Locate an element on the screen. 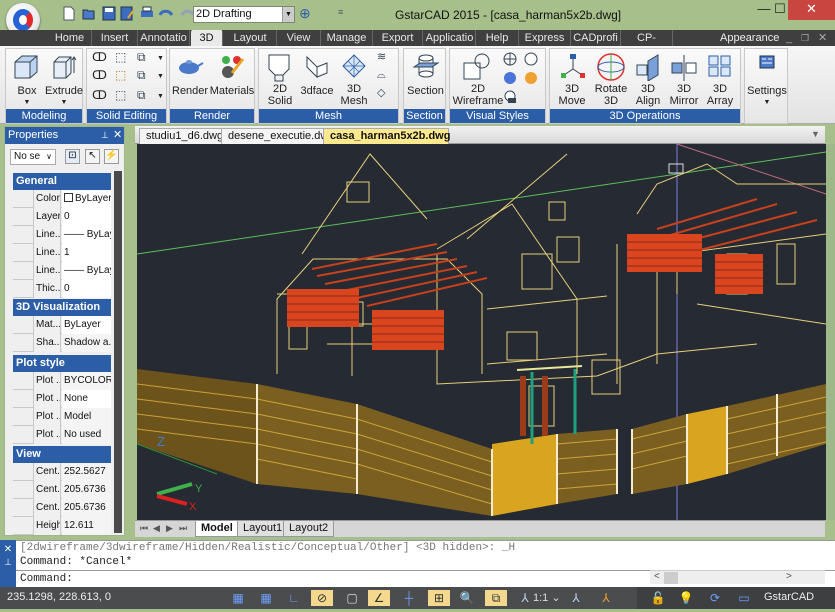 This screenshot has width=835, height=612. offset-faces-icon: ⬚ is located at coordinates (120, 95).